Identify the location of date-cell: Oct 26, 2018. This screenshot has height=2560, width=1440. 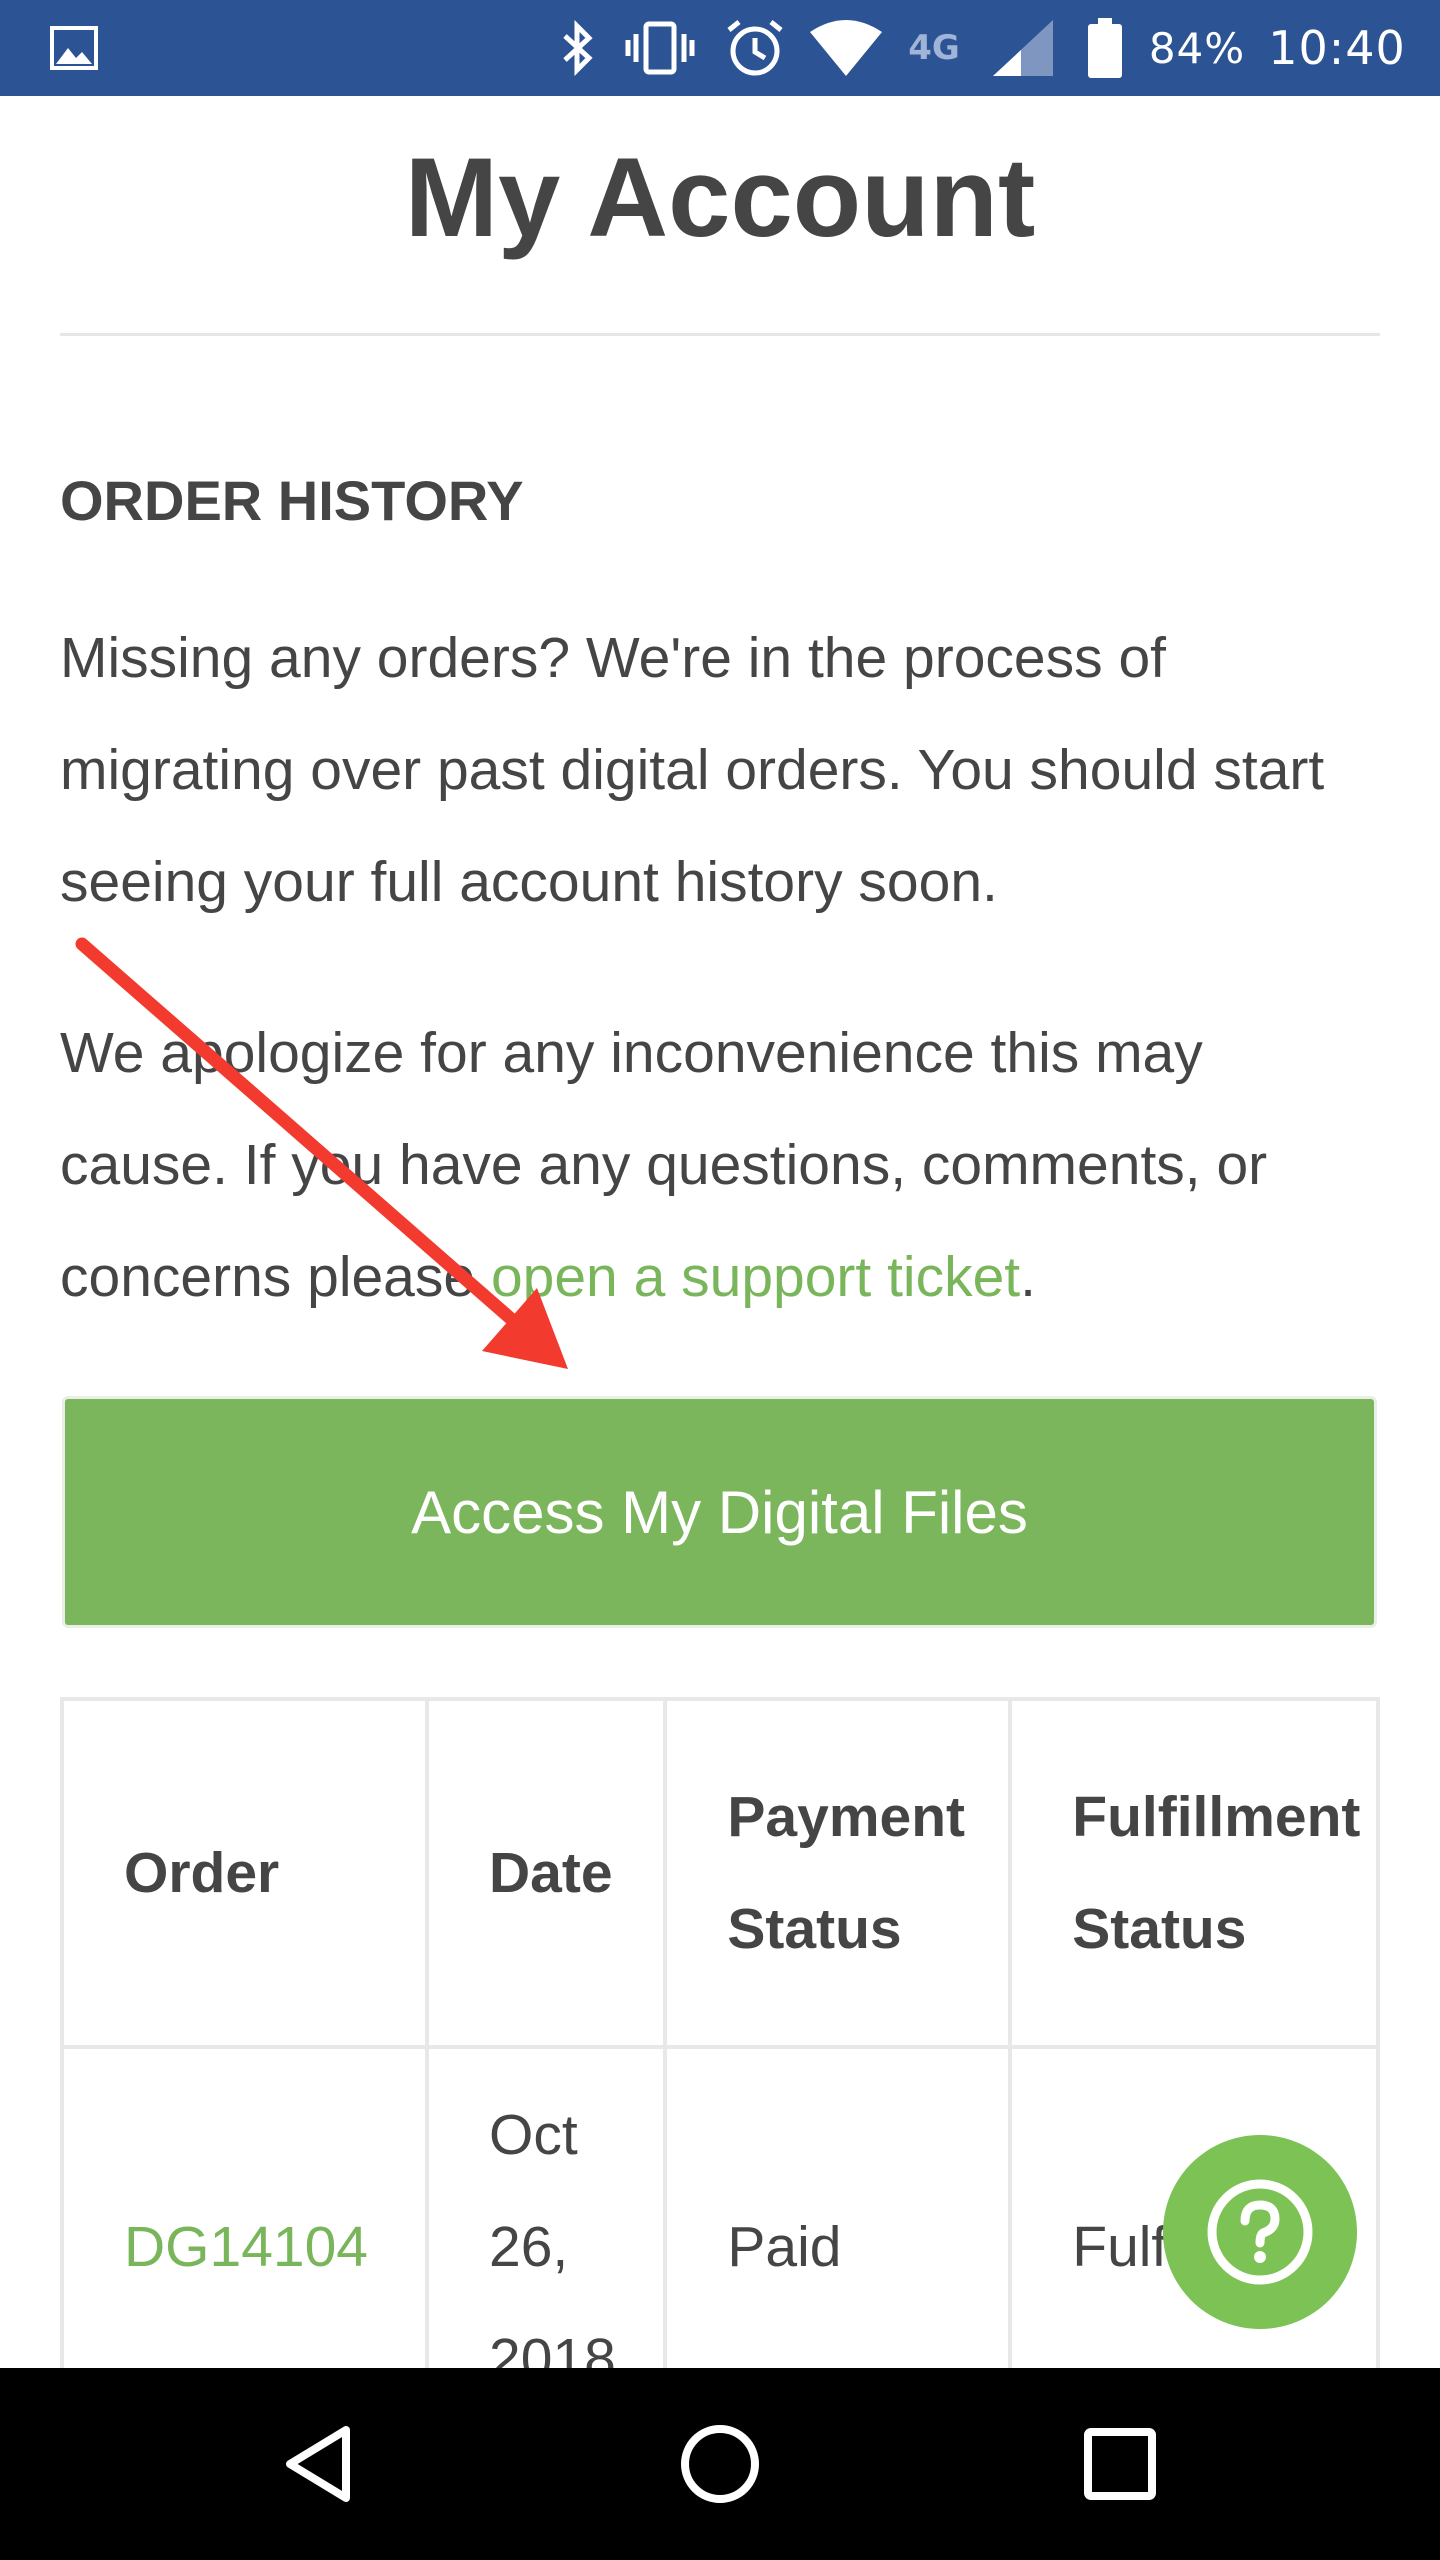
(546, 2207).